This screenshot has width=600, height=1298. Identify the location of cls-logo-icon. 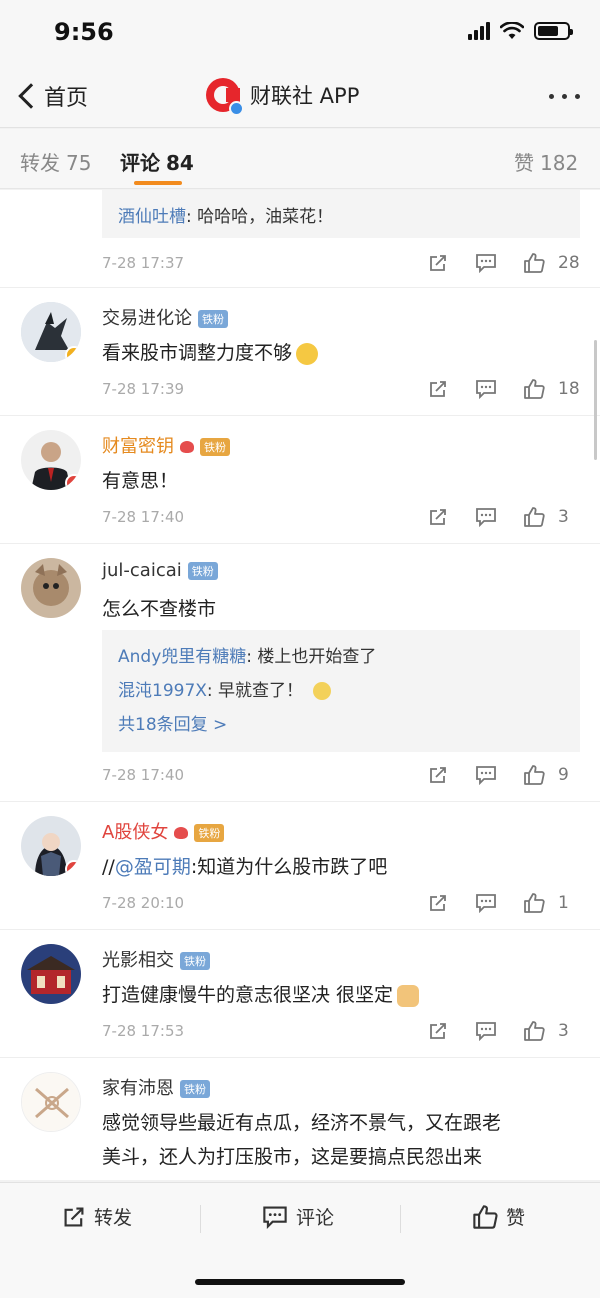
(225, 97).